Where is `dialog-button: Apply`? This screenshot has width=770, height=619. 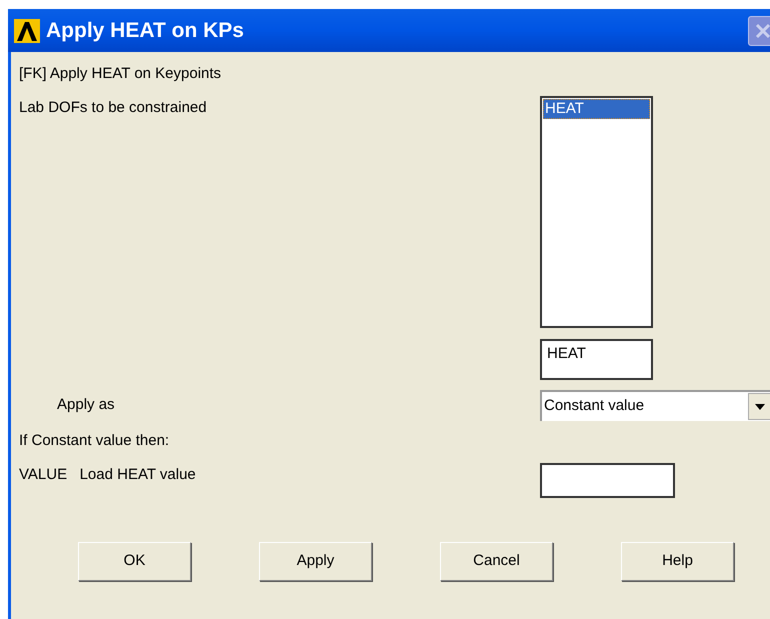 dialog-button: Apply is located at coordinates (315, 561).